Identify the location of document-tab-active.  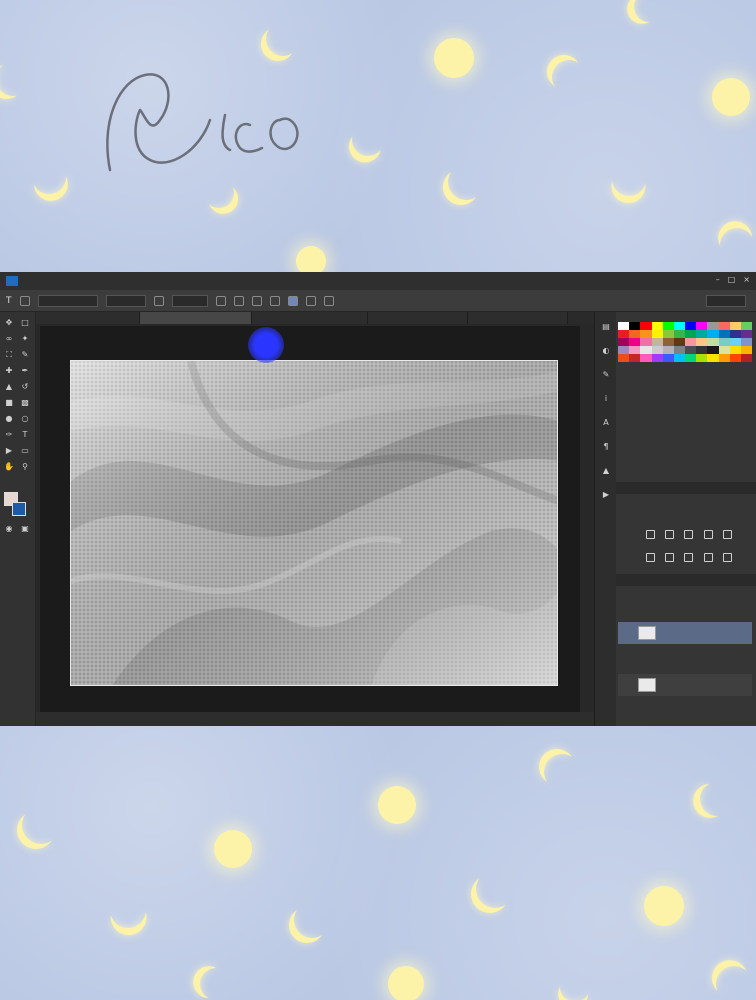
(196, 318).